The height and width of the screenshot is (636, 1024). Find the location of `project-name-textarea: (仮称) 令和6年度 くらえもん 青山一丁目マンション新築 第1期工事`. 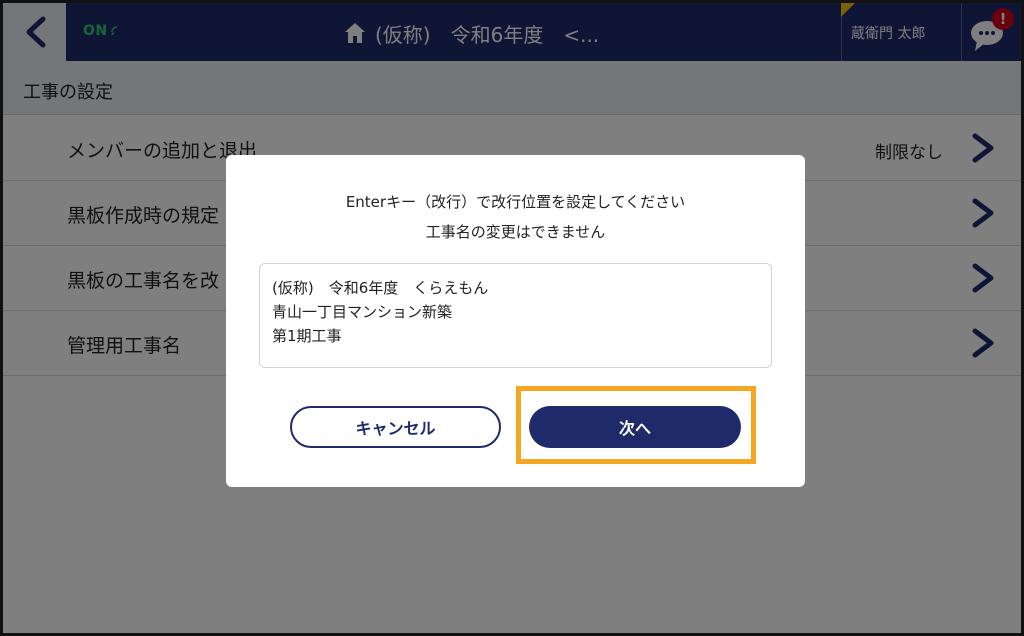

project-name-textarea: (仮称) 令和6年度 くらえもん 青山一丁目マンション新築 第1期工事 is located at coordinates (515, 315).